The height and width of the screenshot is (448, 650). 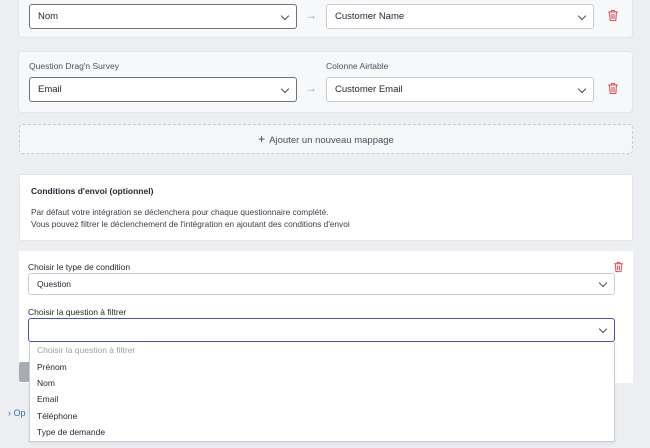 What do you see at coordinates (74, 66) in the screenshot?
I see `question-column-label: Question Drag'n Survey` at bounding box center [74, 66].